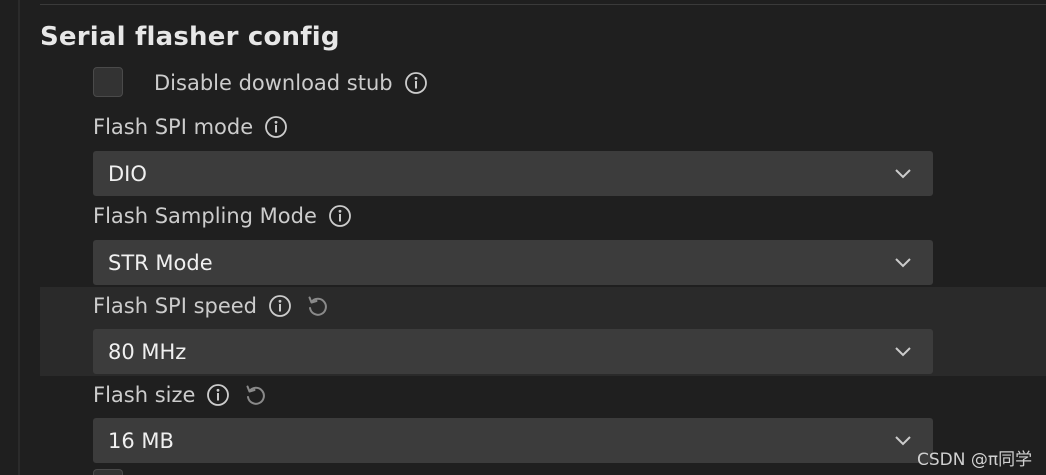 Image resolution: width=1046 pixels, height=475 pixels. I want to click on disable-download-stub-setting: Disable download stub, so click(291, 83).